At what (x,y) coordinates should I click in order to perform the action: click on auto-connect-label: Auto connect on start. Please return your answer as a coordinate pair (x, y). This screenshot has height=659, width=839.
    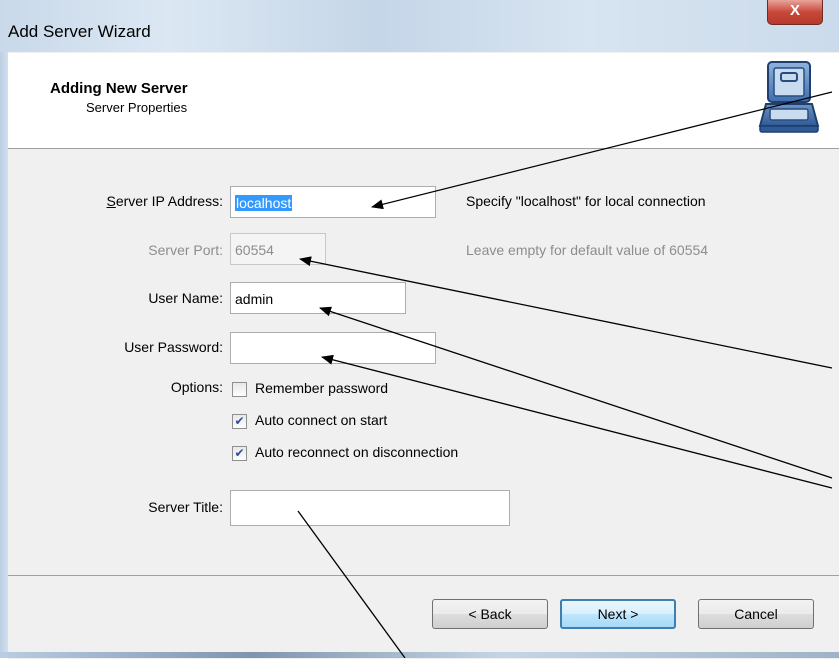
    Looking at the image, I should click on (321, 420).